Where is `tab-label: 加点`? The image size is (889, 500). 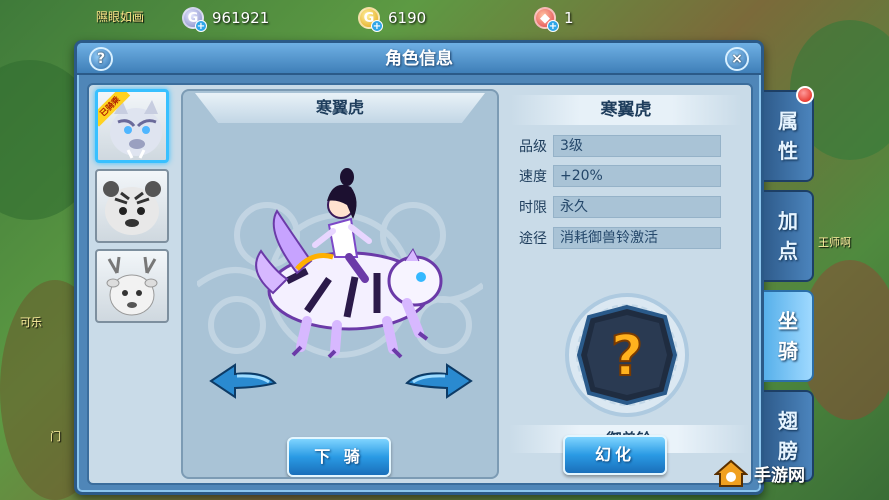 tab-label: 加点 is located at coordinates (788, 236).